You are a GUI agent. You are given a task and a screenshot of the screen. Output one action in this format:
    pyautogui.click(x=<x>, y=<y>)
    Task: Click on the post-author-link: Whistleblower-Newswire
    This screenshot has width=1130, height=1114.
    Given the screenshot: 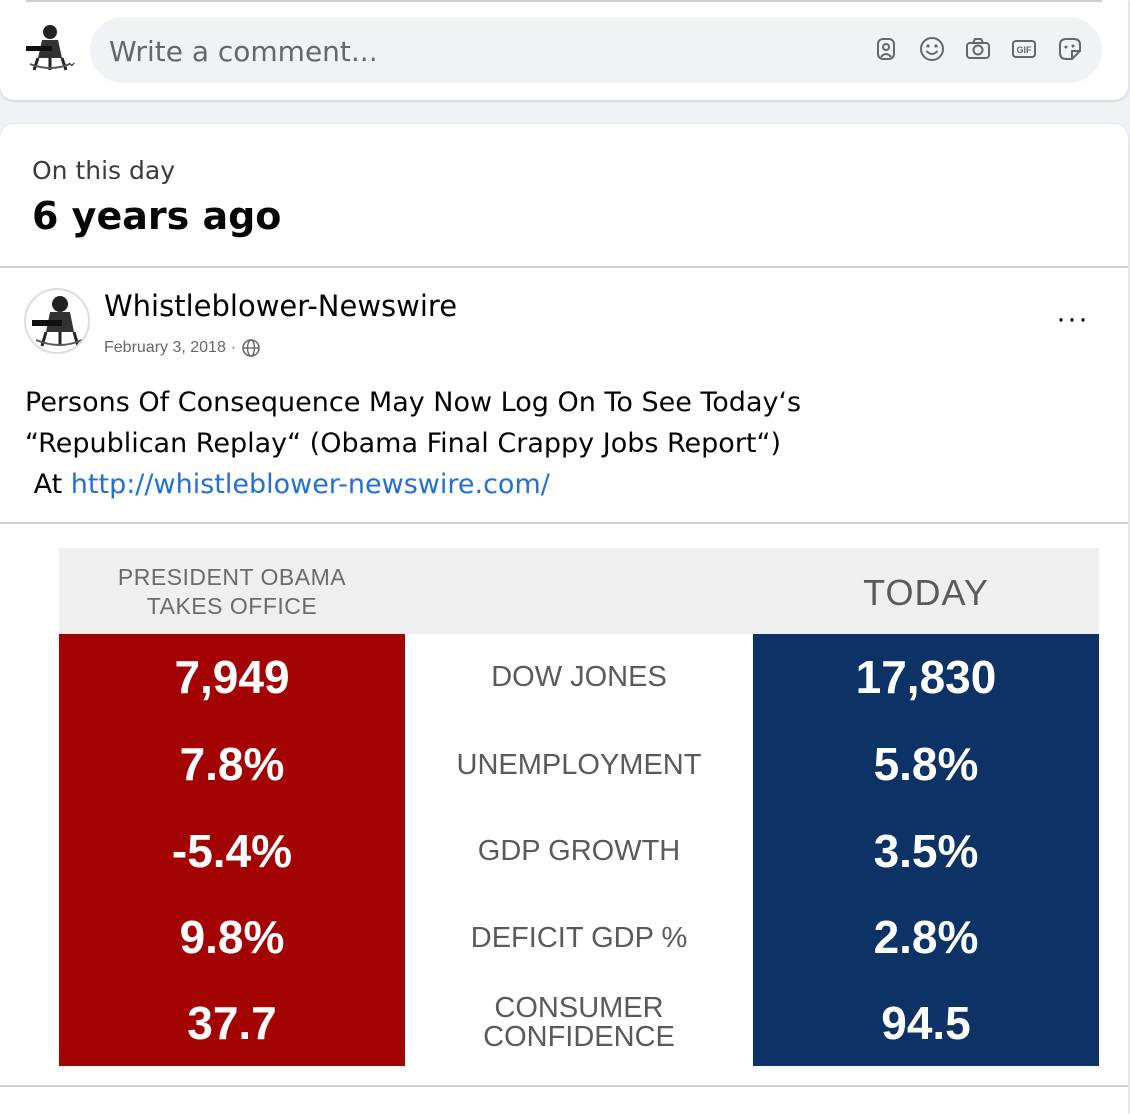 What is the action you would take?
    pyautogui.click(x=280, y=306)
    